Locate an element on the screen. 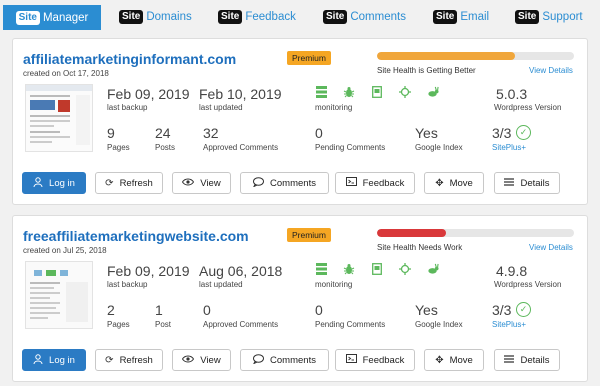  tab-domains: Site Domains is located at coordinates (155, 17).